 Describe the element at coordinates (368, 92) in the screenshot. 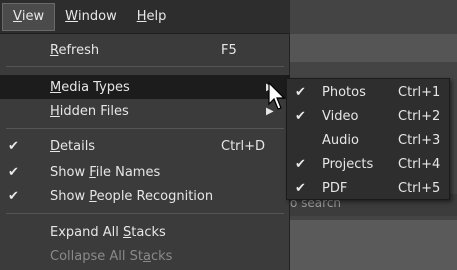

I see `submenu-item-photos: ✔ Photos Ctrl+1` at that location.